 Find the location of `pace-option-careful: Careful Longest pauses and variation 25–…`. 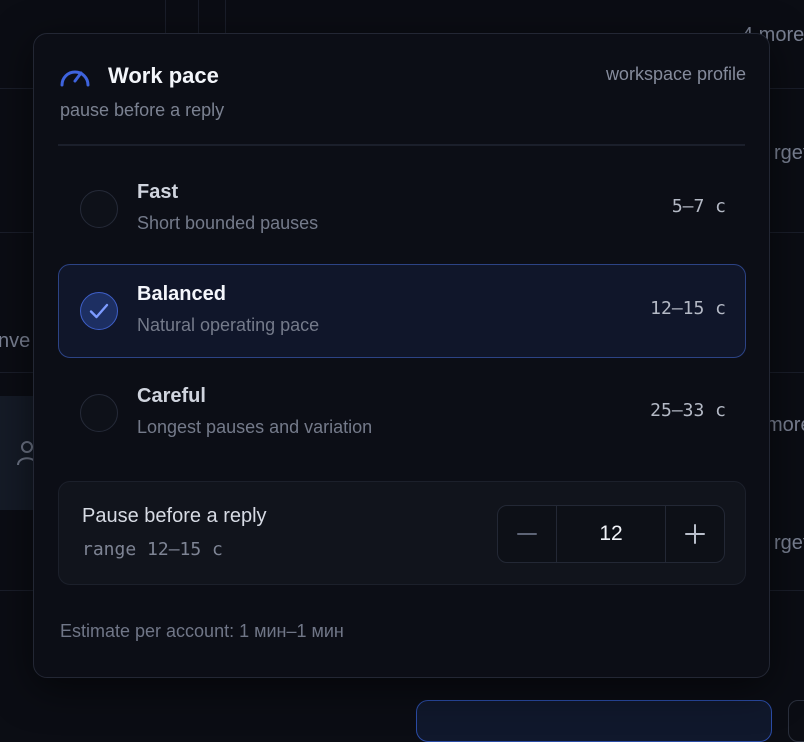

pace-option-careful: Careful Longest pauses and variation 25–… is located at coordinates (402, 413).